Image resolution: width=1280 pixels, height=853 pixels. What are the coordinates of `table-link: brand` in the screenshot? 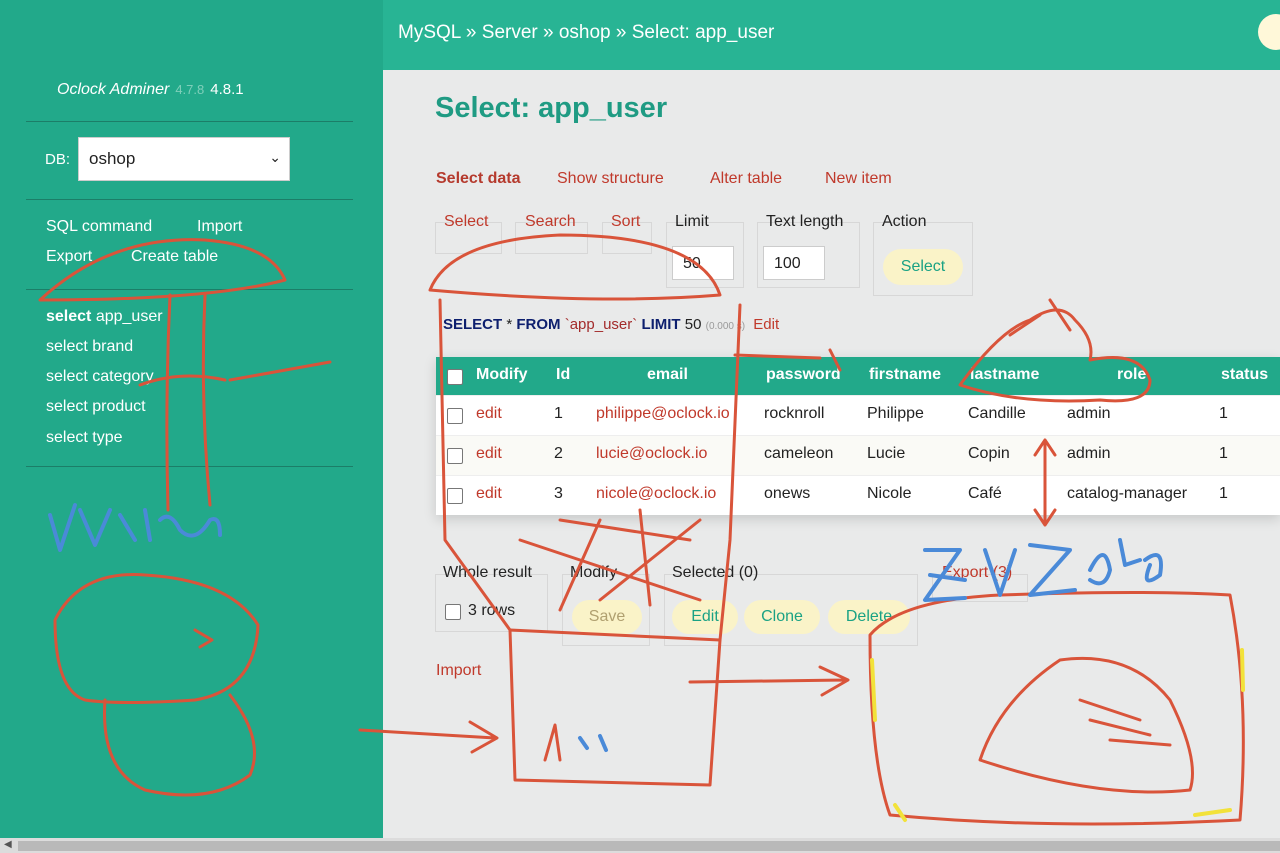 It's located at (112, 346).